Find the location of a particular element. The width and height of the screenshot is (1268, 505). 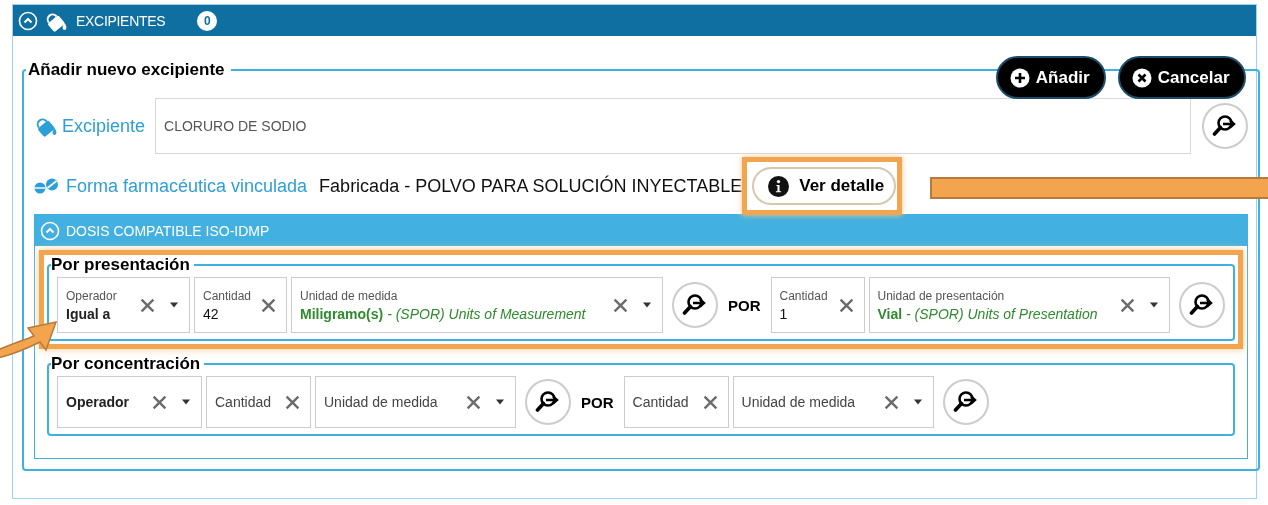

field-label: Forma farmacéutica vinculada is located at coordinates (187, 186).